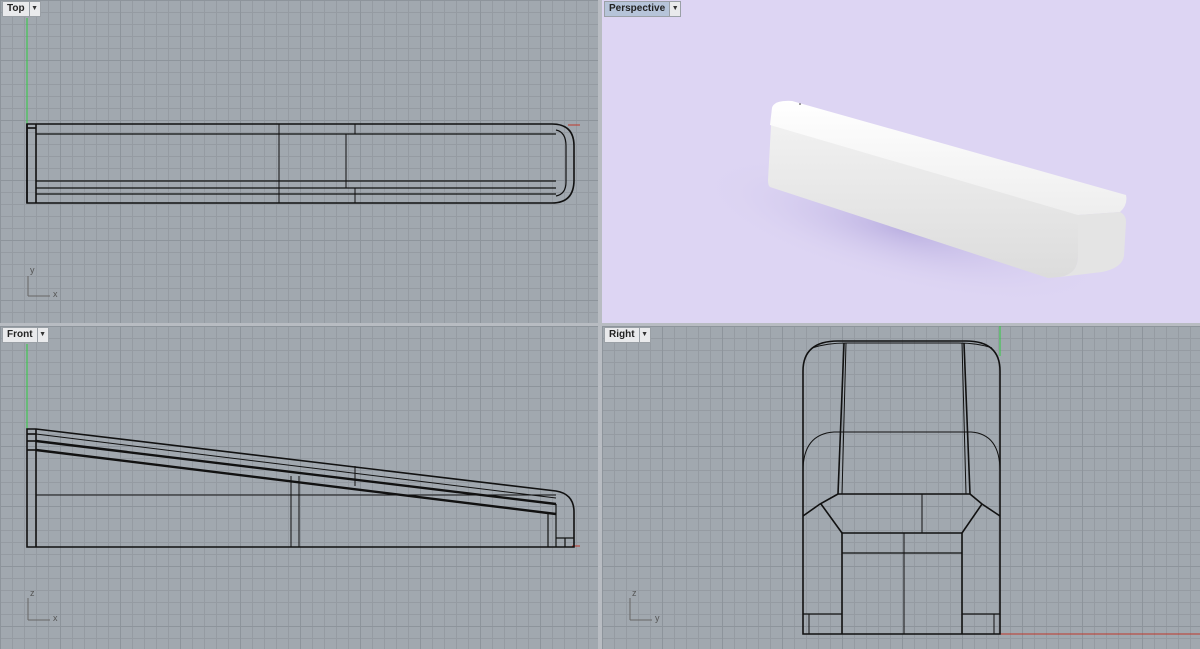 The height and width of the screenshot is (649, 1200). I want to click on top-axis-v-label: y, so click(32, 270).